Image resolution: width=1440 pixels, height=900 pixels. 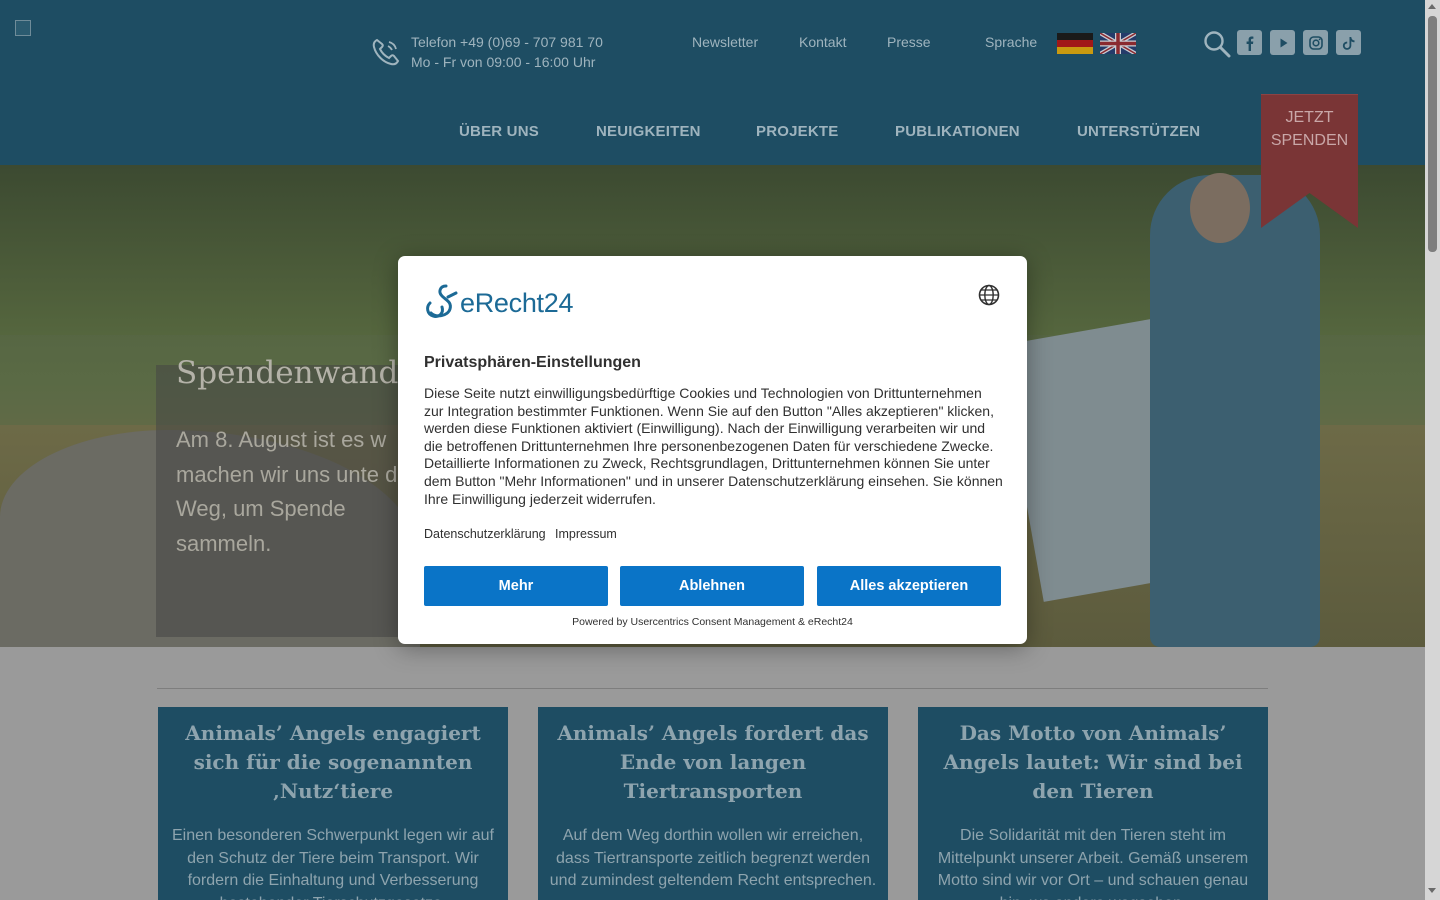 I want to click on scrollbar-thumb, so click(x=1432, y=134).